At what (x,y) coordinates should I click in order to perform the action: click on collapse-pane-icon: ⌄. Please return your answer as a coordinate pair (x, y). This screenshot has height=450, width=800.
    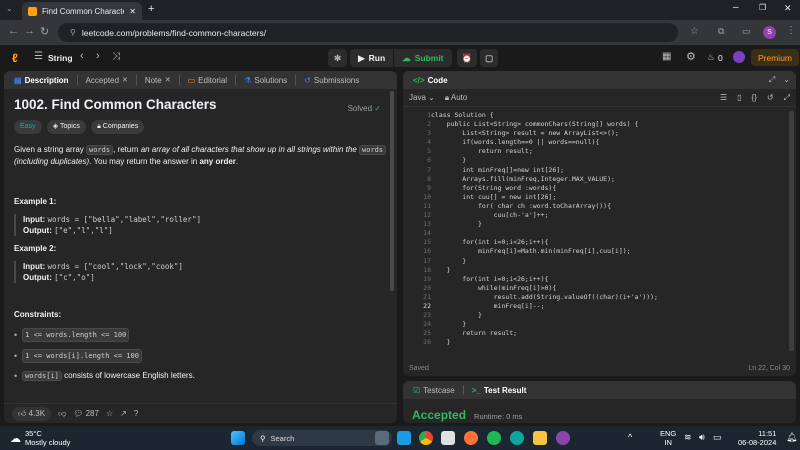
    Looking at the image, I should click on (786, 80).